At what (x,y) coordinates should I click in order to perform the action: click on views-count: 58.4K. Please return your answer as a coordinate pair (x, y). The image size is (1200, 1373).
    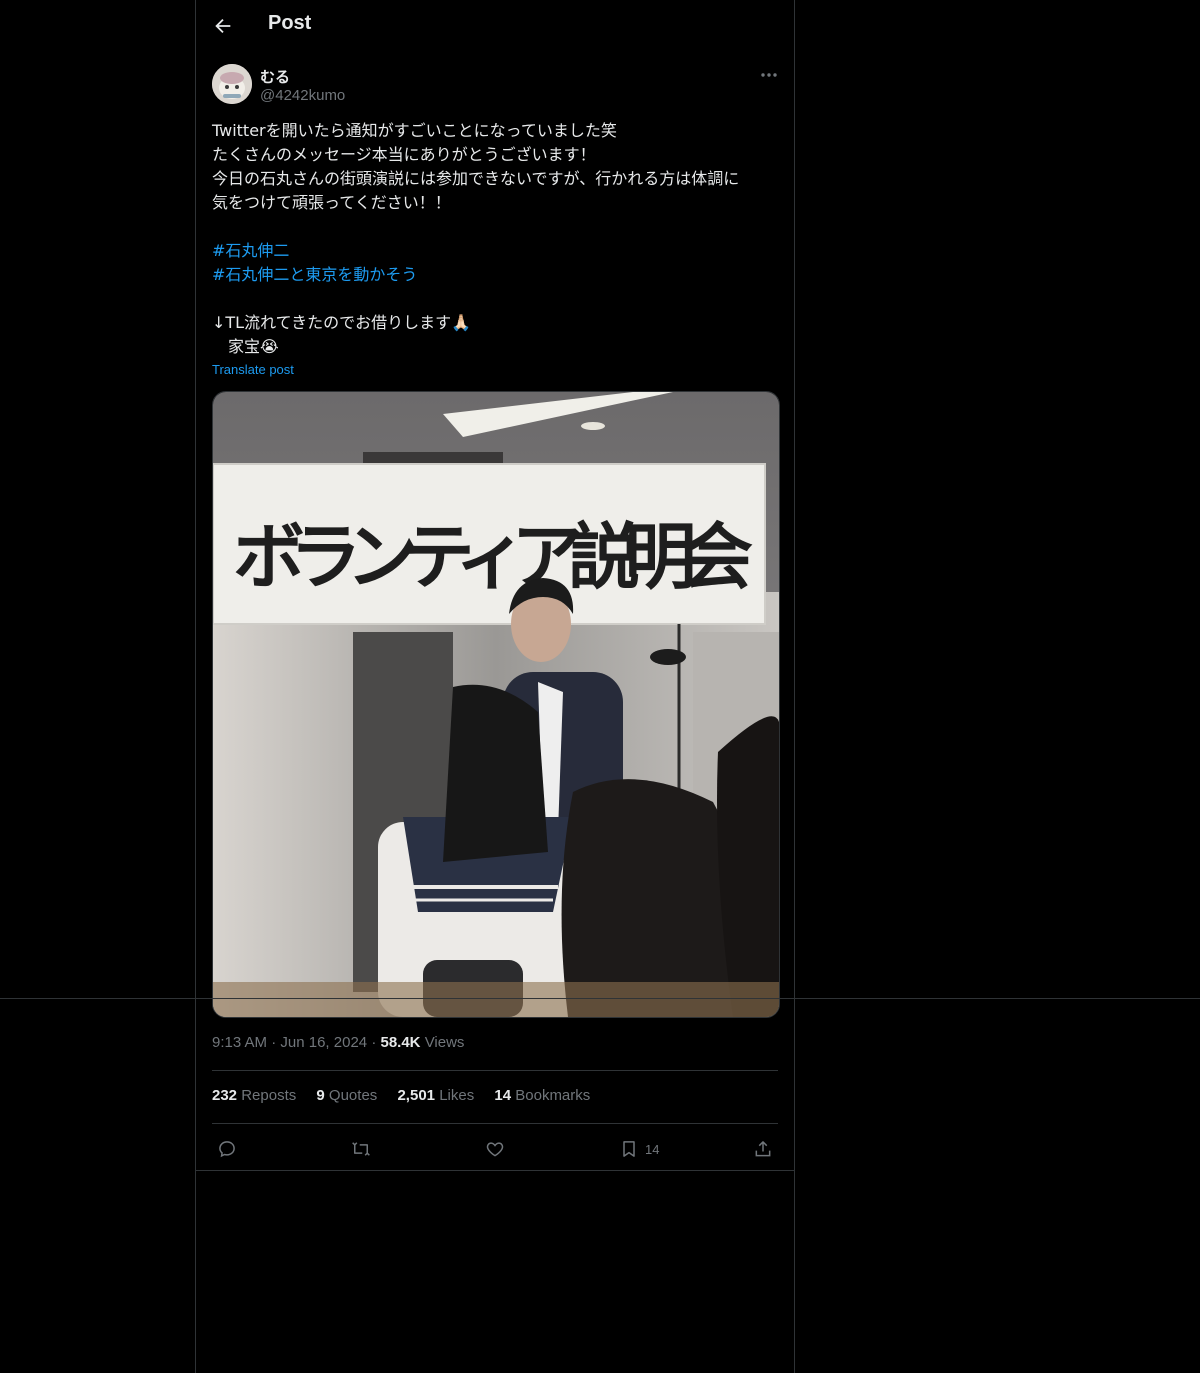
    Looking at the image, I should click on (400, 1042).